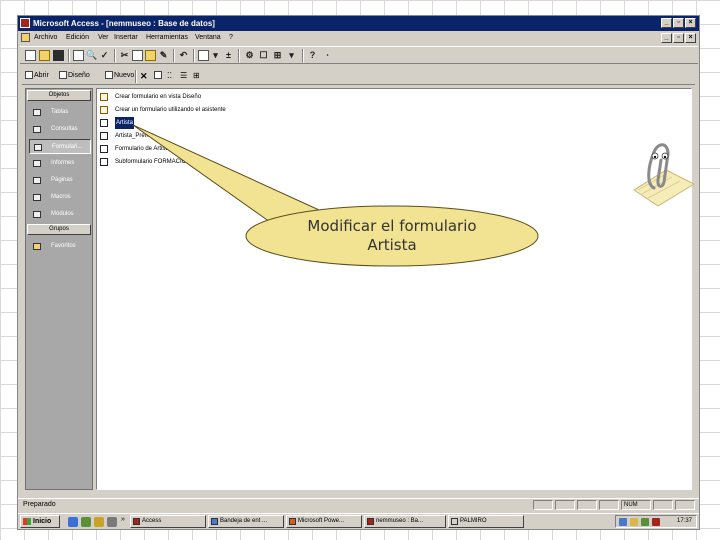 The width and height of the screenshot is (720, 540). What do you see at coordinates (232, 173) in the screenshot?
I see `callout-pointer` at bounding box center [232, 173].